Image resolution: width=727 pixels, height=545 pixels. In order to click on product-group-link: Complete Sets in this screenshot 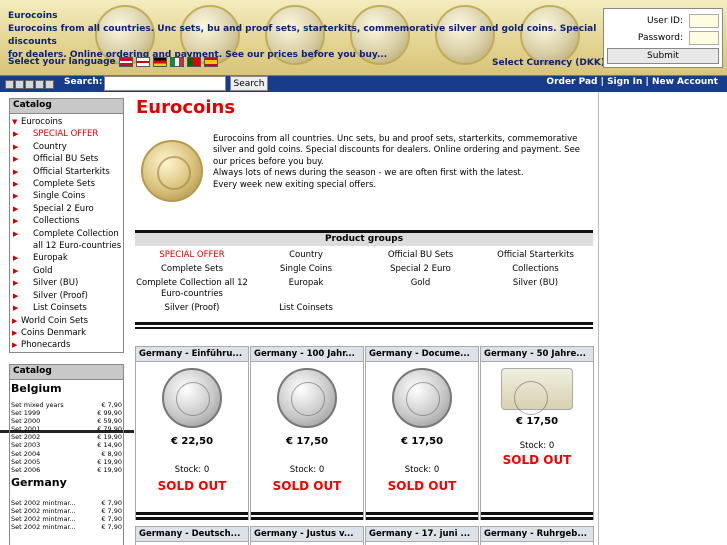, I will do `click(192, 270)`.